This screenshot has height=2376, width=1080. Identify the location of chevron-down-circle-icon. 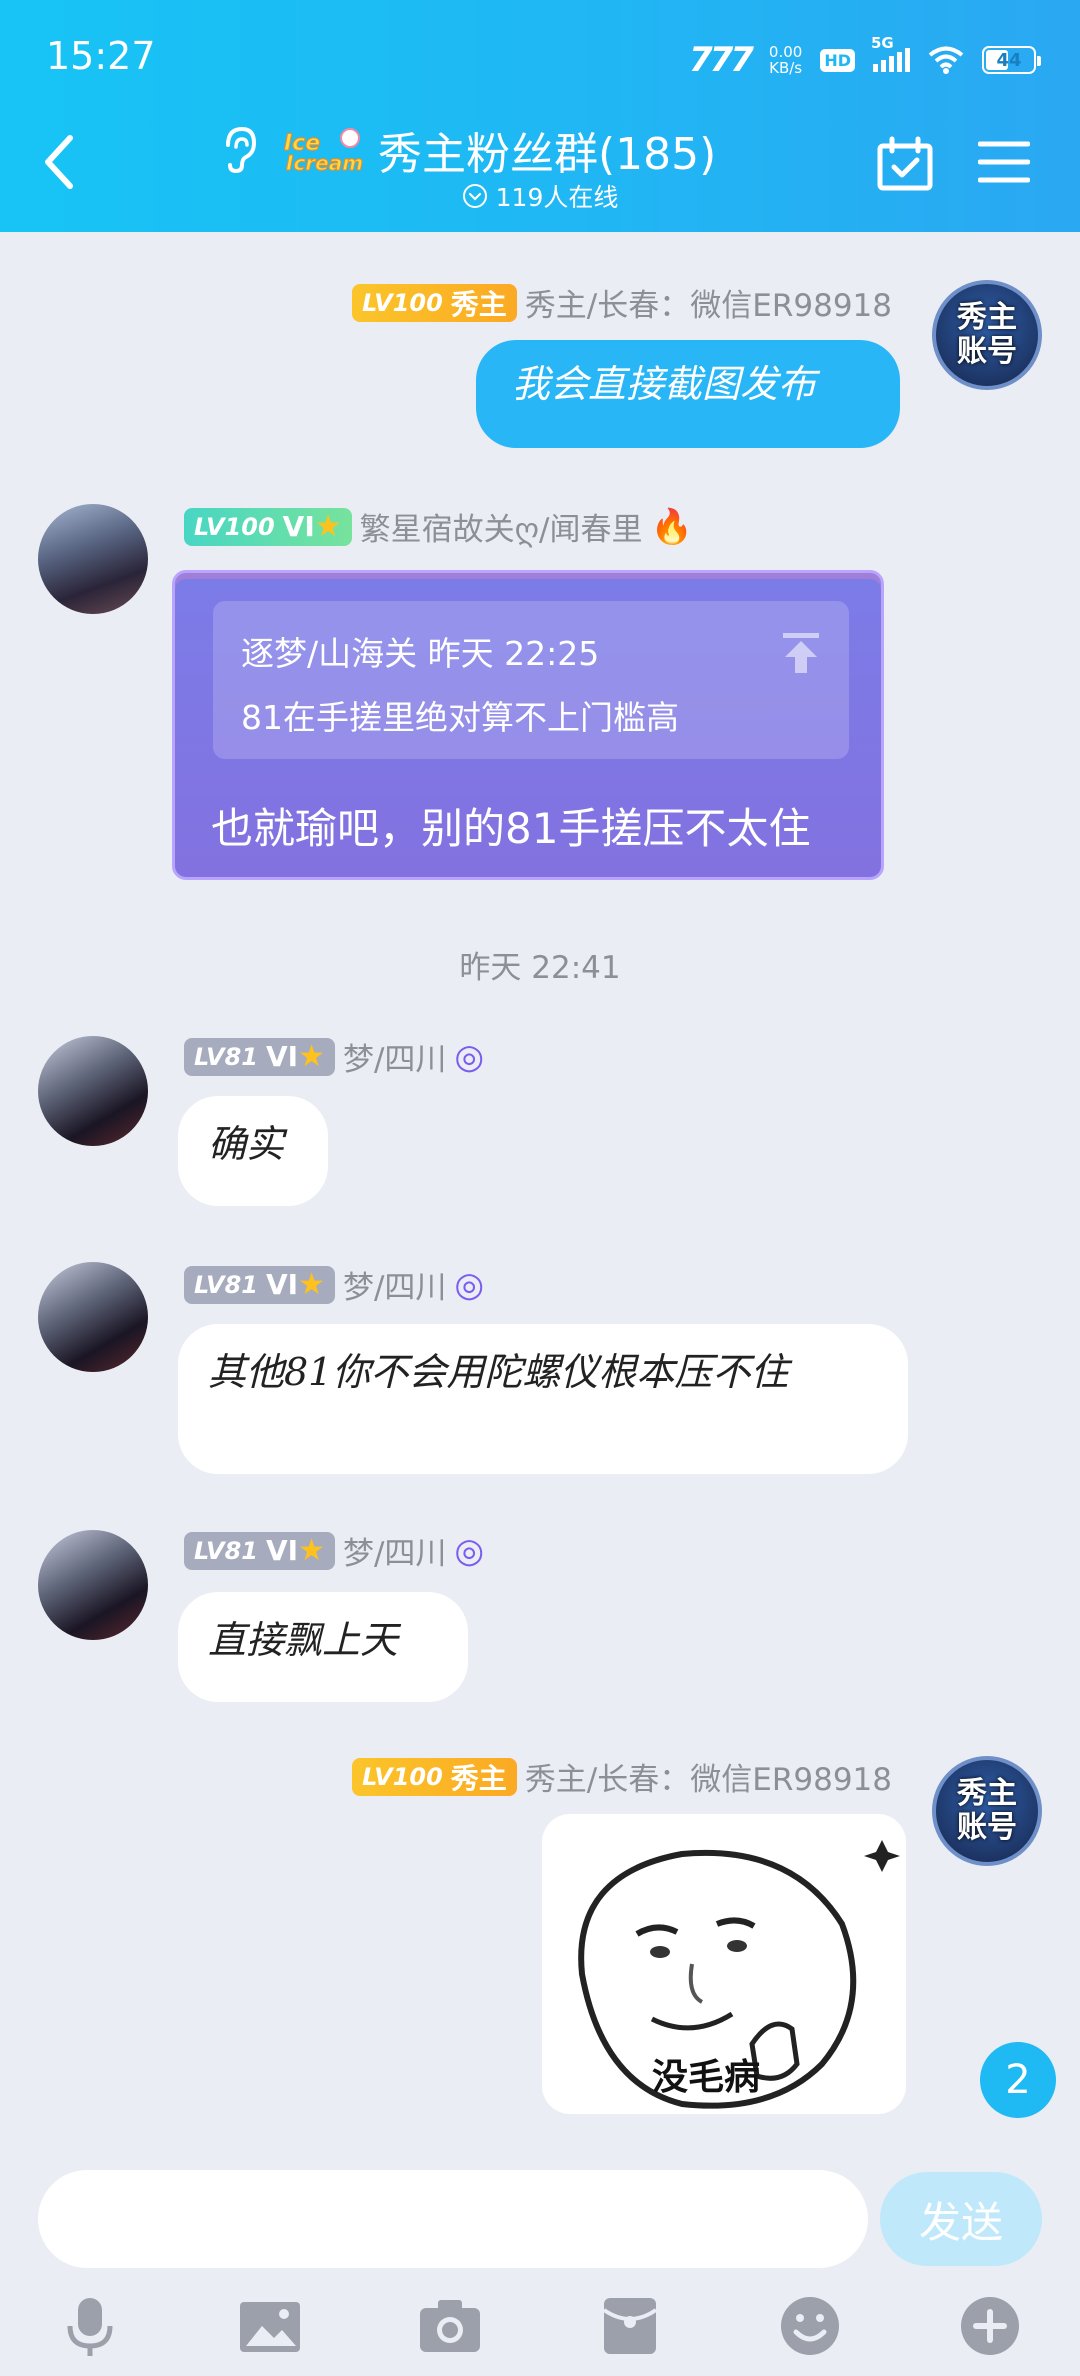
(474, 196).